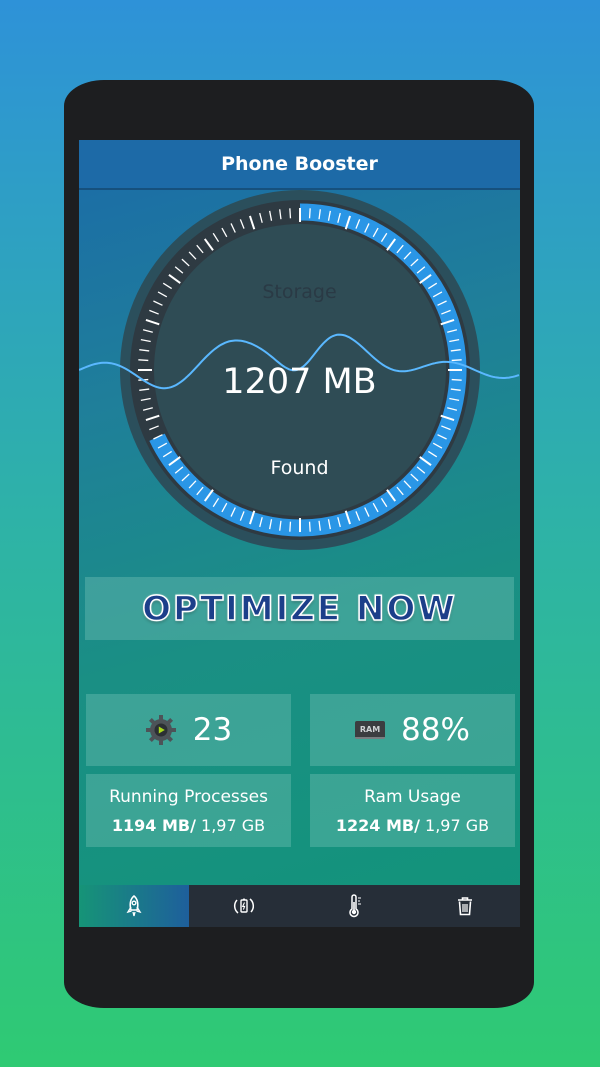 Image resolution: width=600 pixels, height=1067 pixels. Describe the element at coordinates (454, 825) in the screenshot. I see `ram-memory-total: 1,97 GB` at that location.